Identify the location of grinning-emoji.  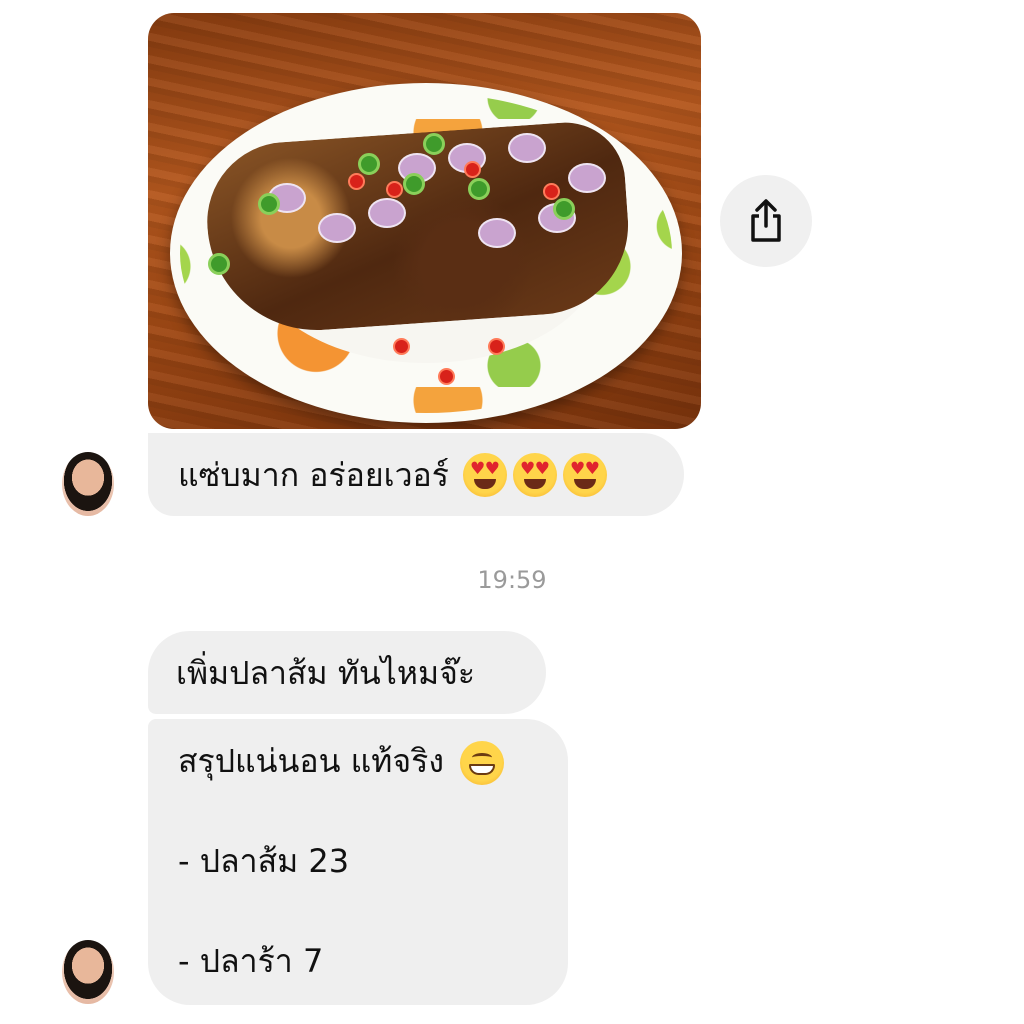
(482, 763).